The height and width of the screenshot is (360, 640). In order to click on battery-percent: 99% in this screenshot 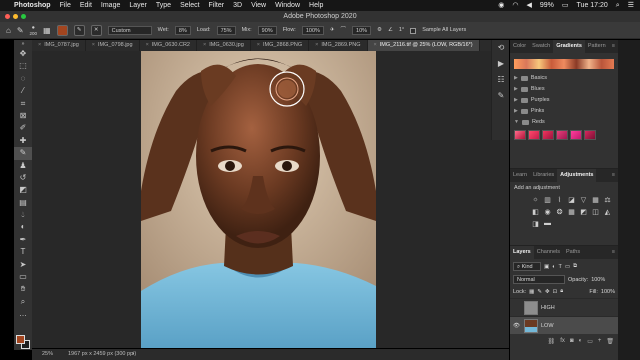, I will do `click(547, 5)`.